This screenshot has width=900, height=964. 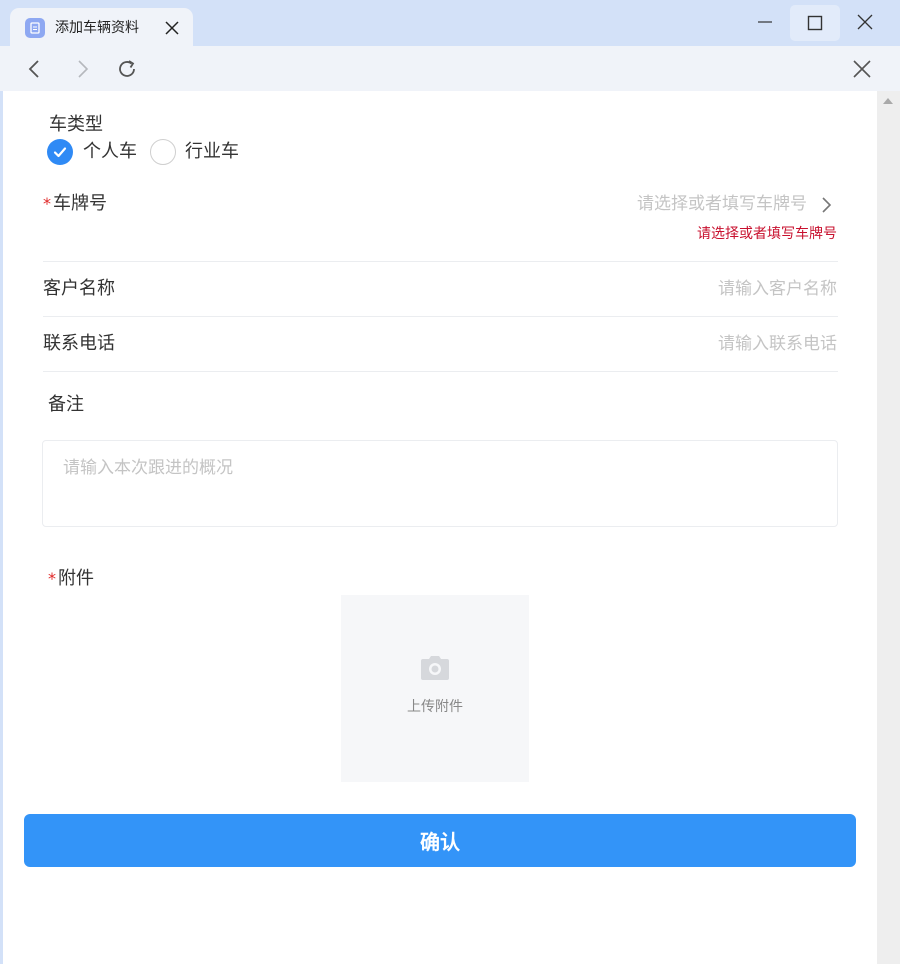 I want to click on remark-placeholder: 请输入本次跟进的概况, so click(x=148, y=468).